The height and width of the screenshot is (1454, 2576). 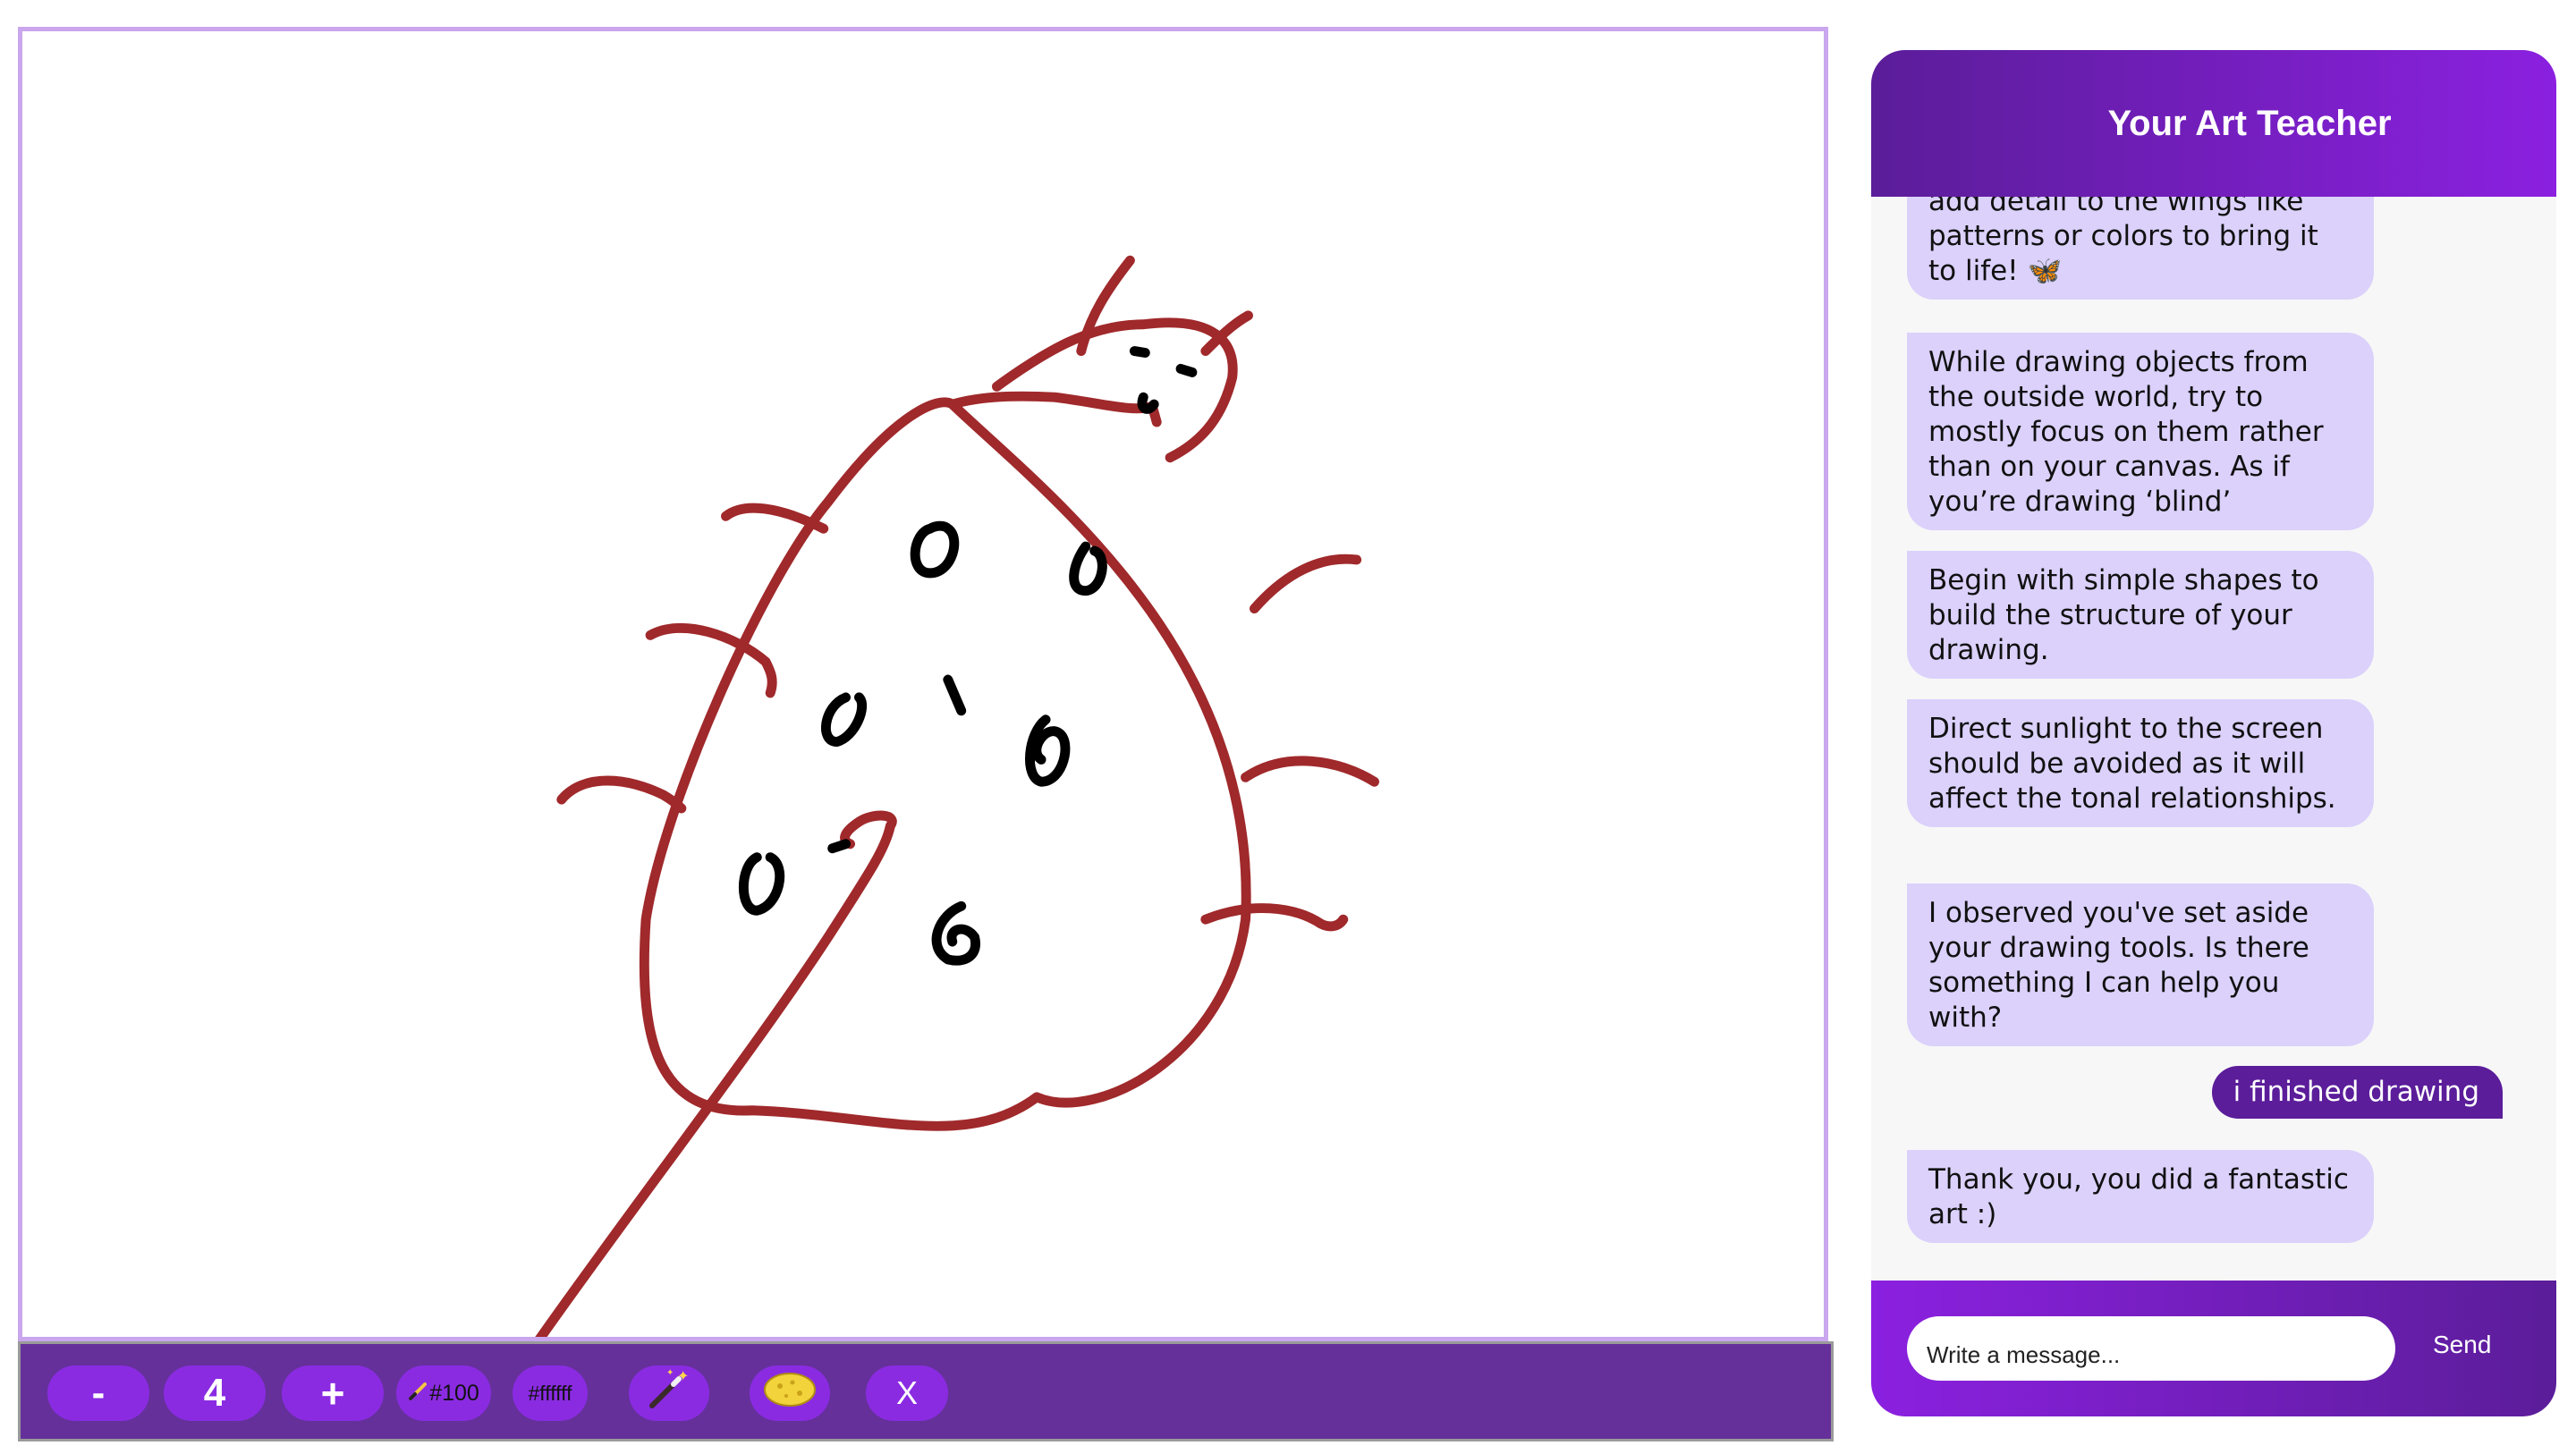 I want to click on increase-size-button: +, so click(x=333, y=1393).